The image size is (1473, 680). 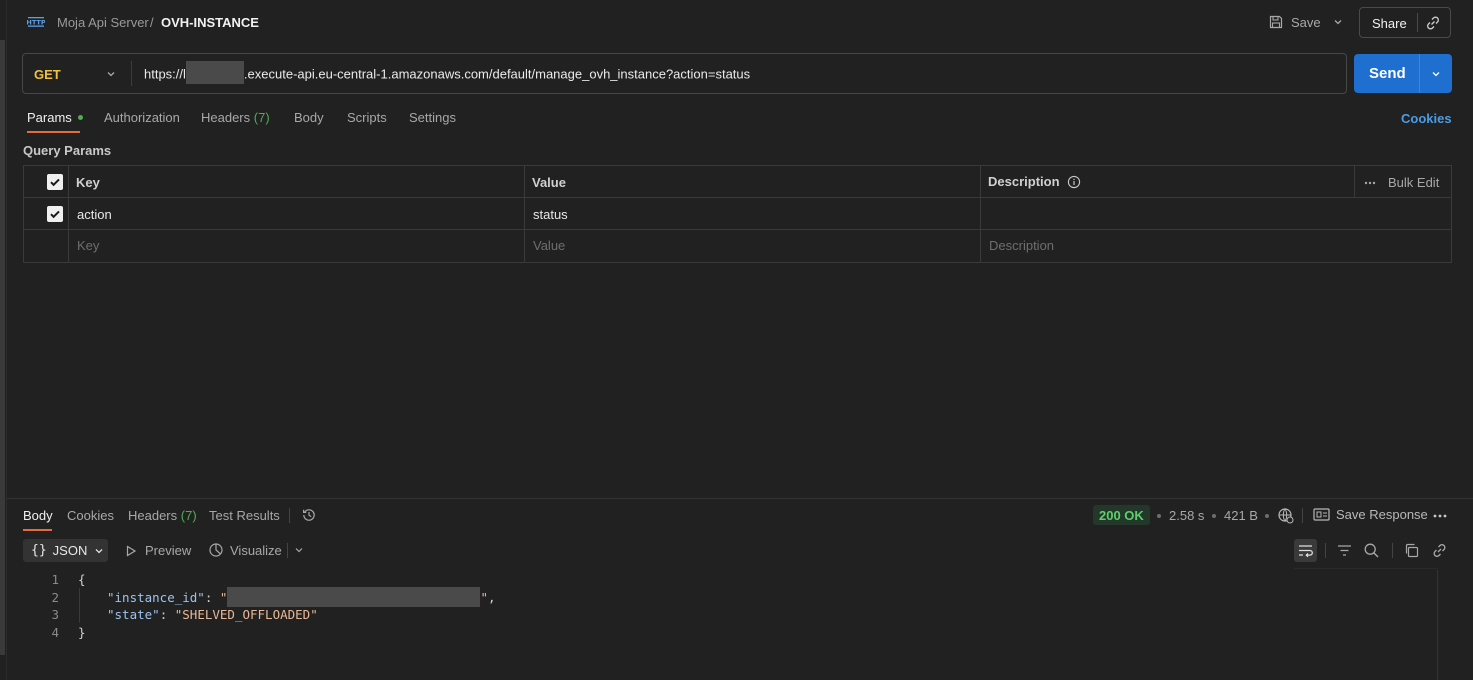 What do you see at coordinates (82, 632) in the screenshot?
I see `json-close-brace: }` at bounding box center [82, 632].